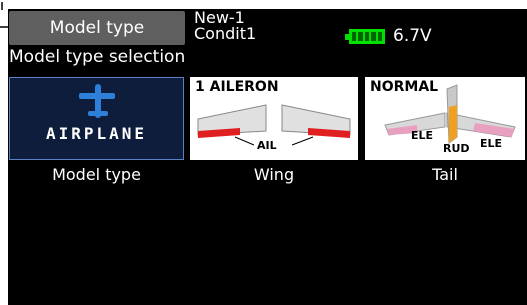 The image size is (527, 305). I want to click on airplane-icon, so click(97, 101).